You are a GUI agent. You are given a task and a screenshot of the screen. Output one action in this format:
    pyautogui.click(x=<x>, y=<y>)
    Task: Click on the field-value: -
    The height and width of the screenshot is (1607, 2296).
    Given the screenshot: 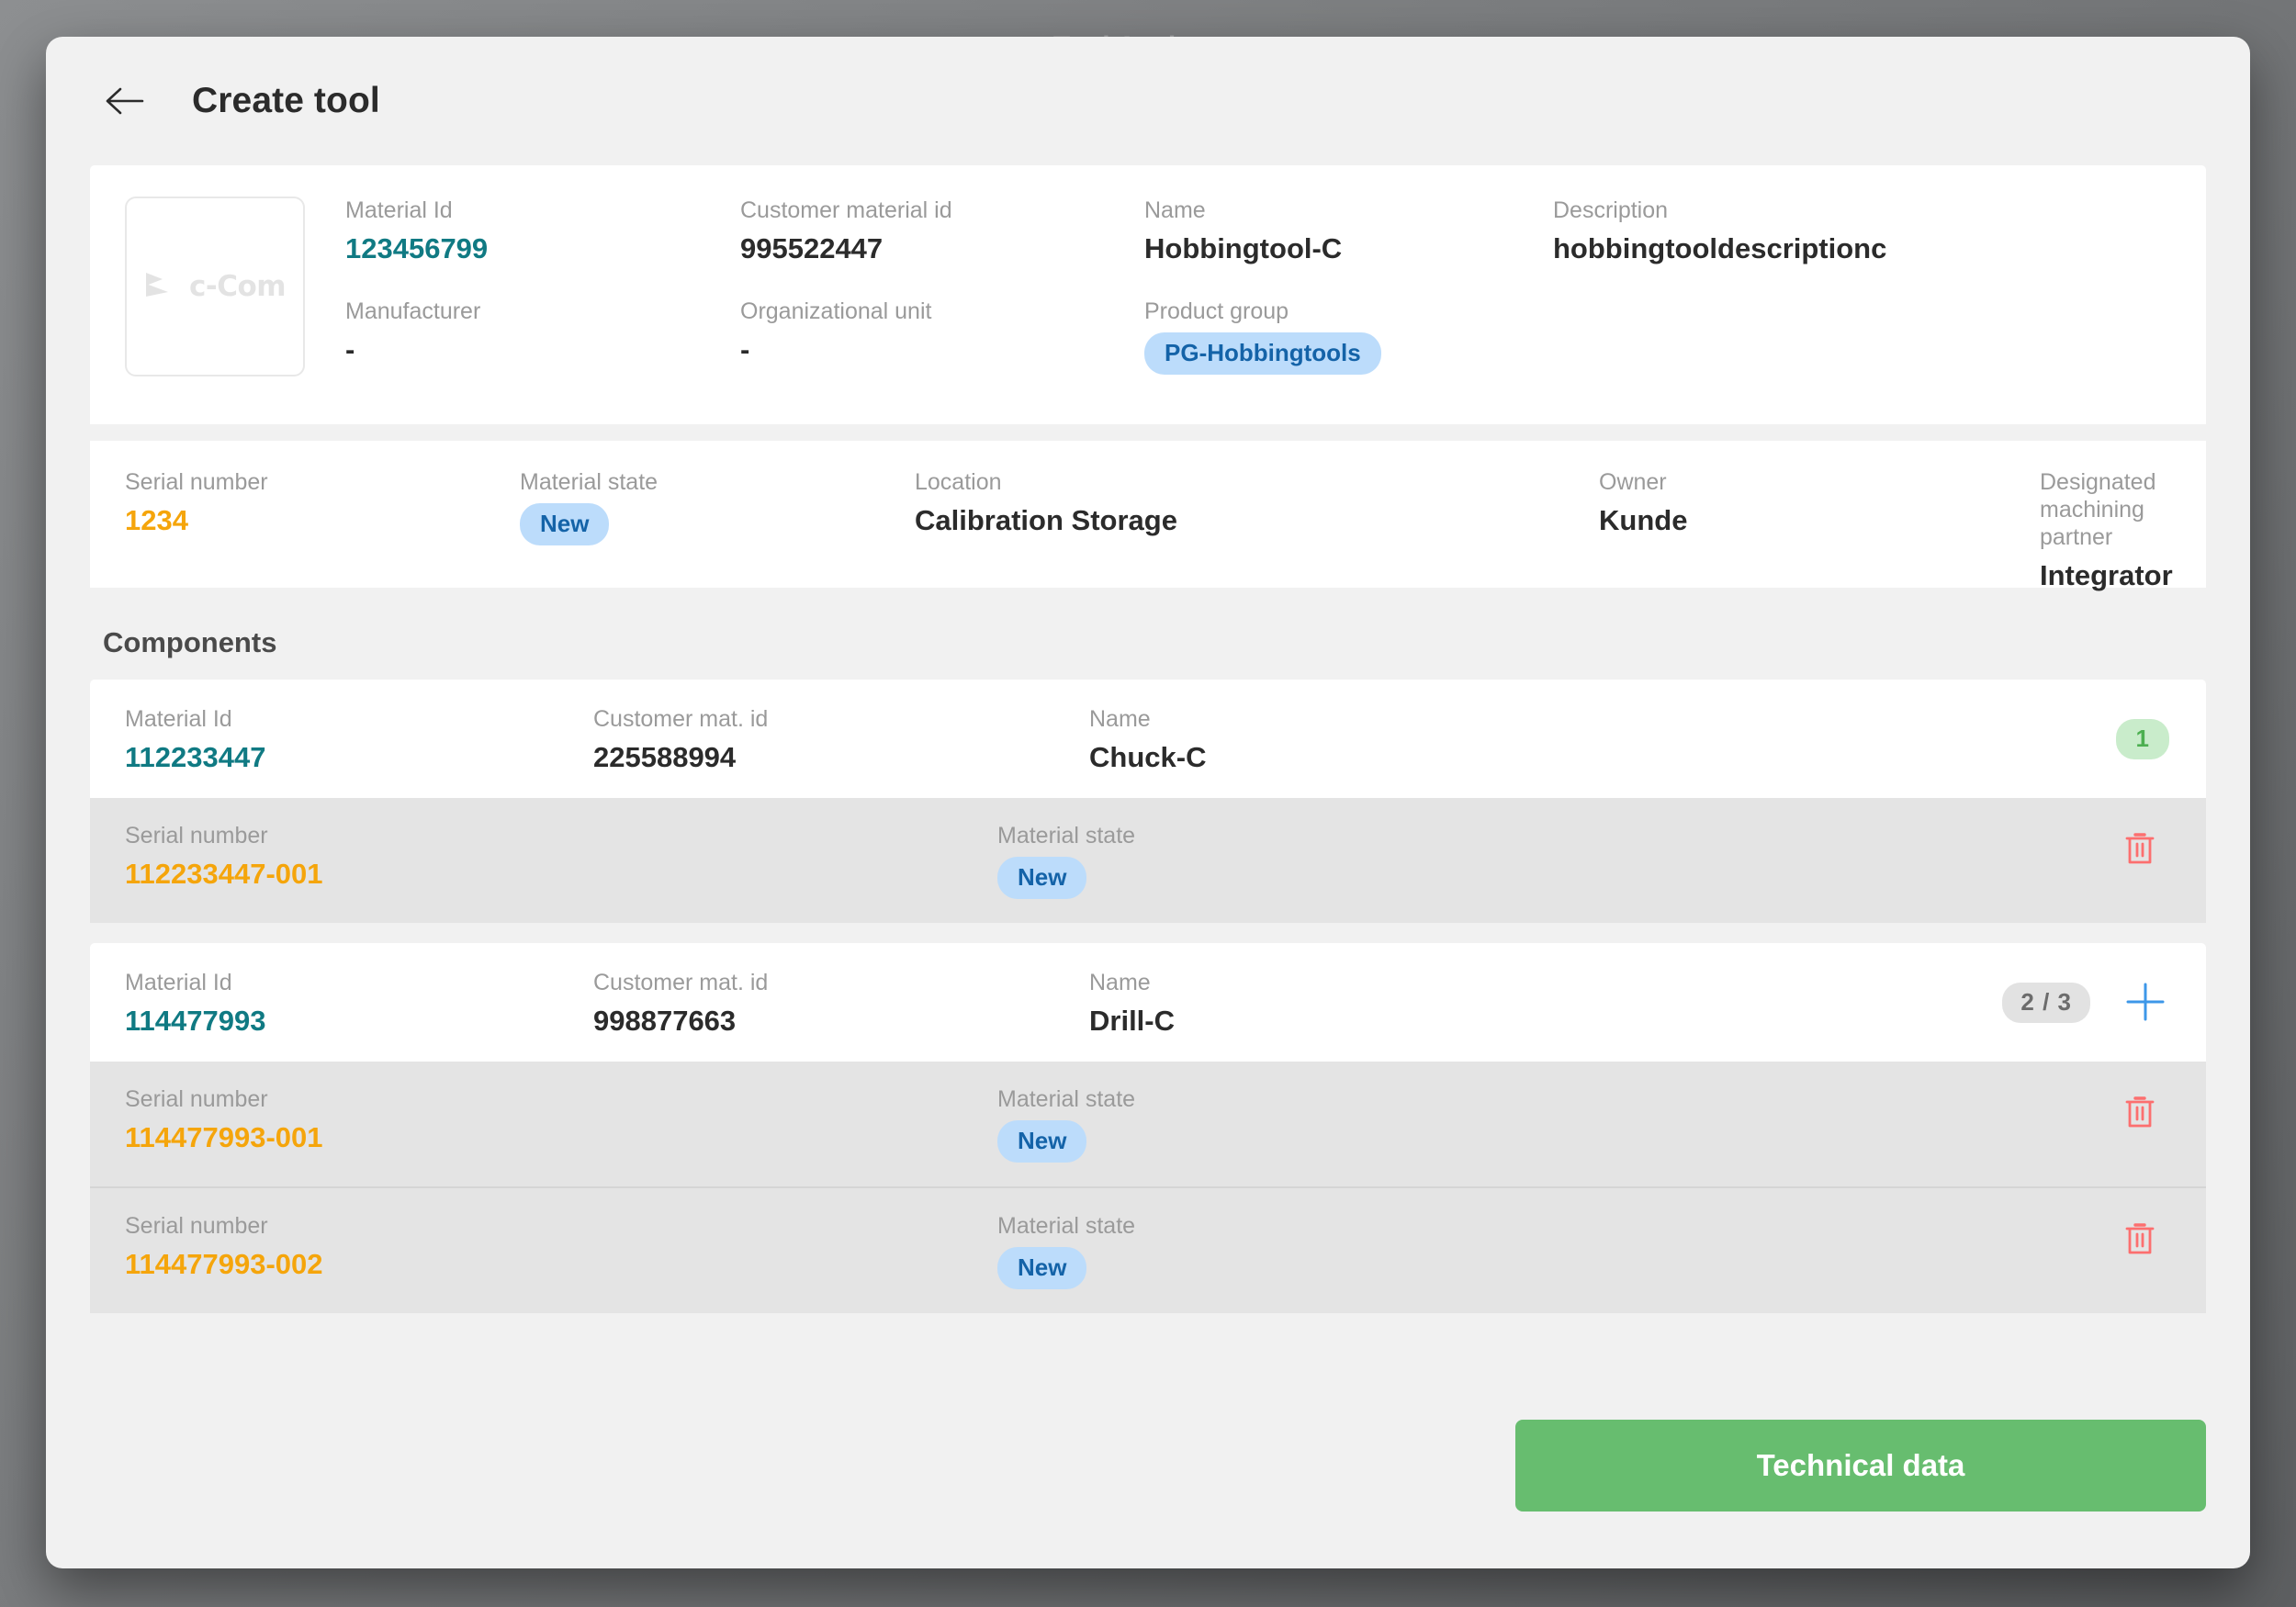 What is the action you would take?
    pyautogui.click(x=745, y=349)
    